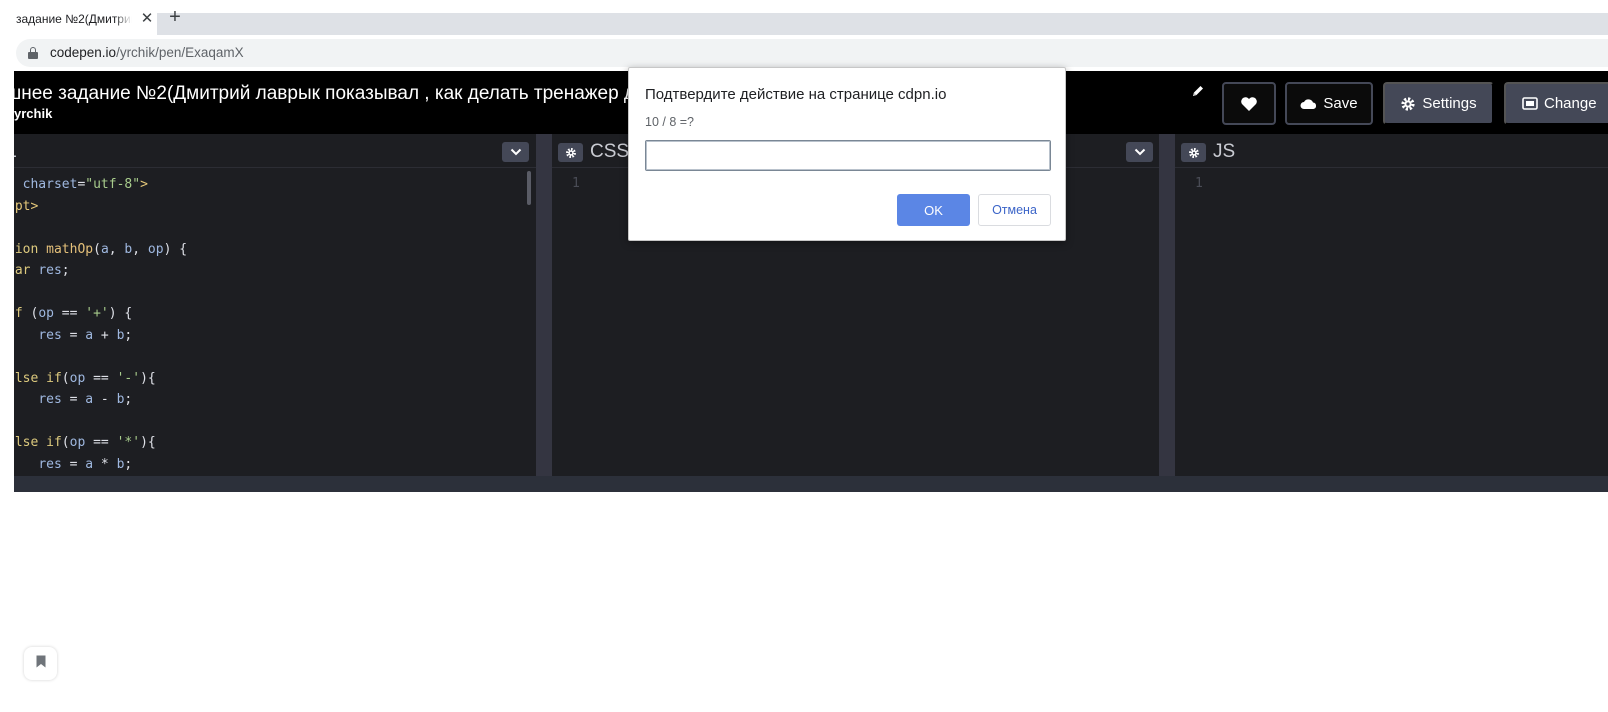 The height and width of the screenshot is (712, 1608). What do you see at coordinates (1530, 103) in the screenshot?
I see `change-view-icon` at bounding box center [1530, 103].